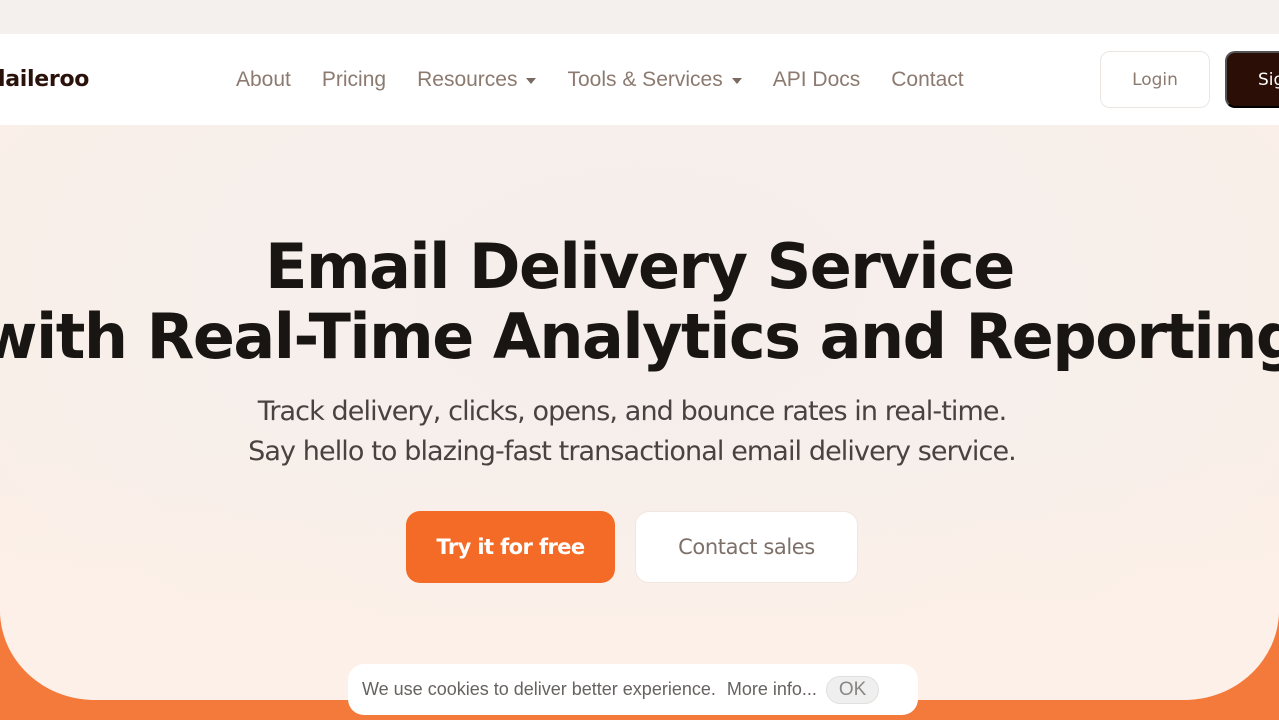 Image resolution: width=1279 pixels, height=720 pixels. I want to click on nav-link-contact: Contact, so click(927, 80).